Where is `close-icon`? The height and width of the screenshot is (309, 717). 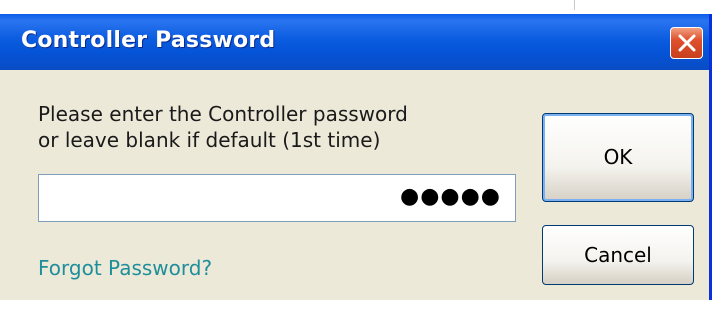 close-icon is located at coordinates (687, 43).